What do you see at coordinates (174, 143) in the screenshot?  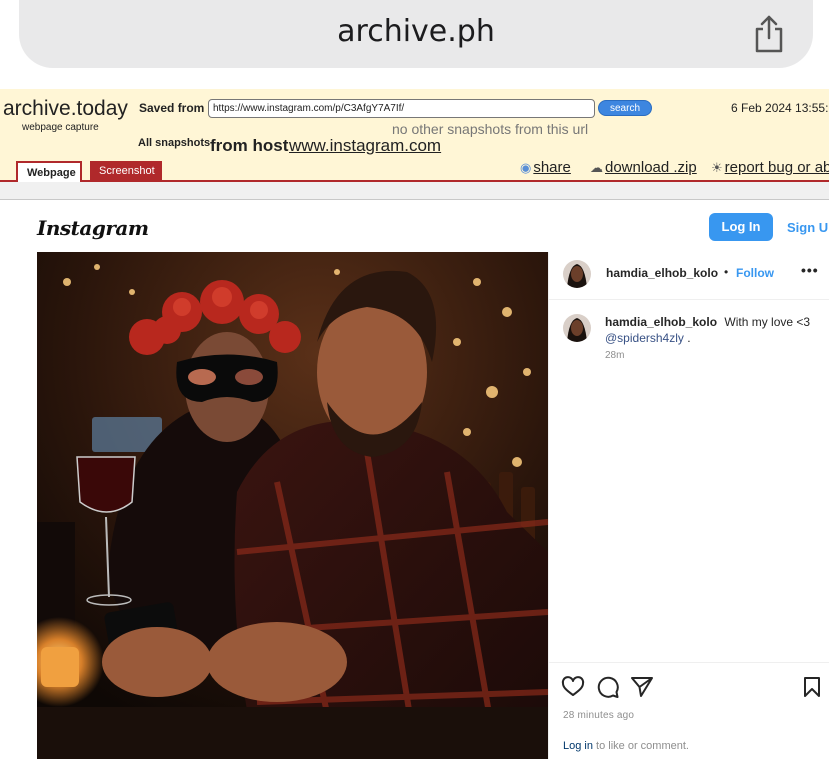 I see `all-snapshots-label: All snapshots` at bounding box center [174, 143].